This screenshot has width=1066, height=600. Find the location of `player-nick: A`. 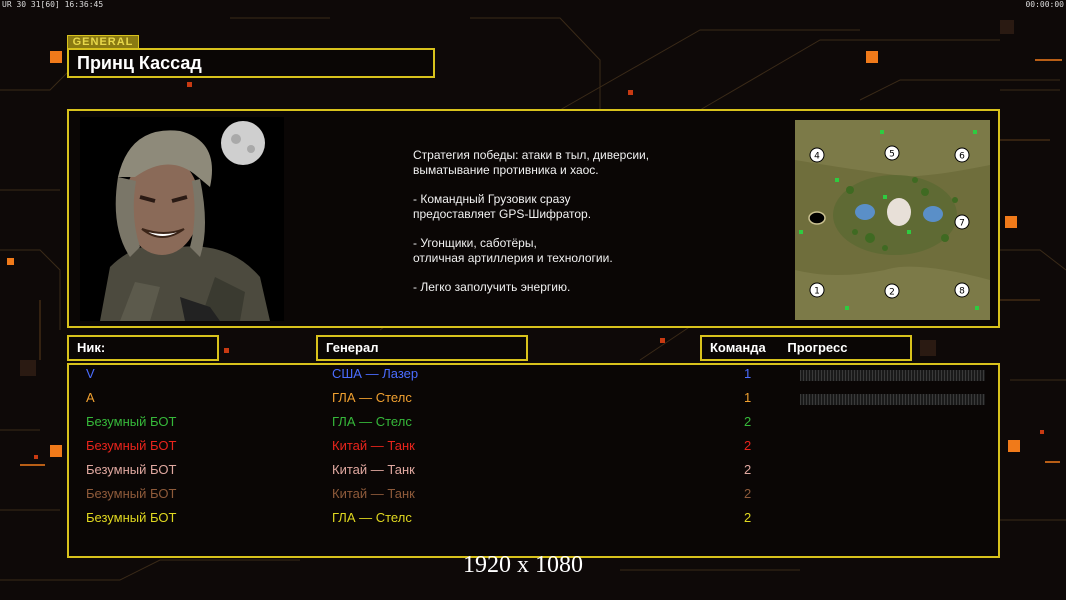

player-nick: A is located at coordinates (90, 397).